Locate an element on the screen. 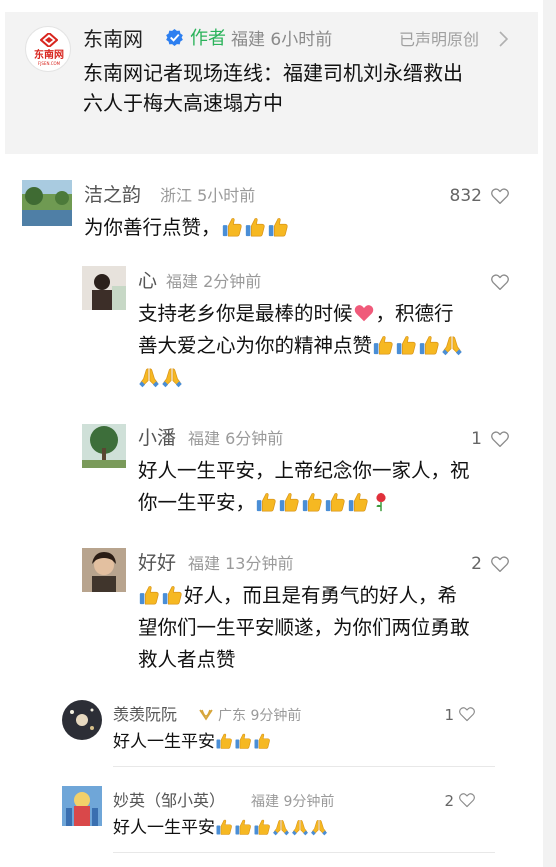 The width and height of the screenshot is (556, 867). like-count: 832 is located at coordinates (465, 196).